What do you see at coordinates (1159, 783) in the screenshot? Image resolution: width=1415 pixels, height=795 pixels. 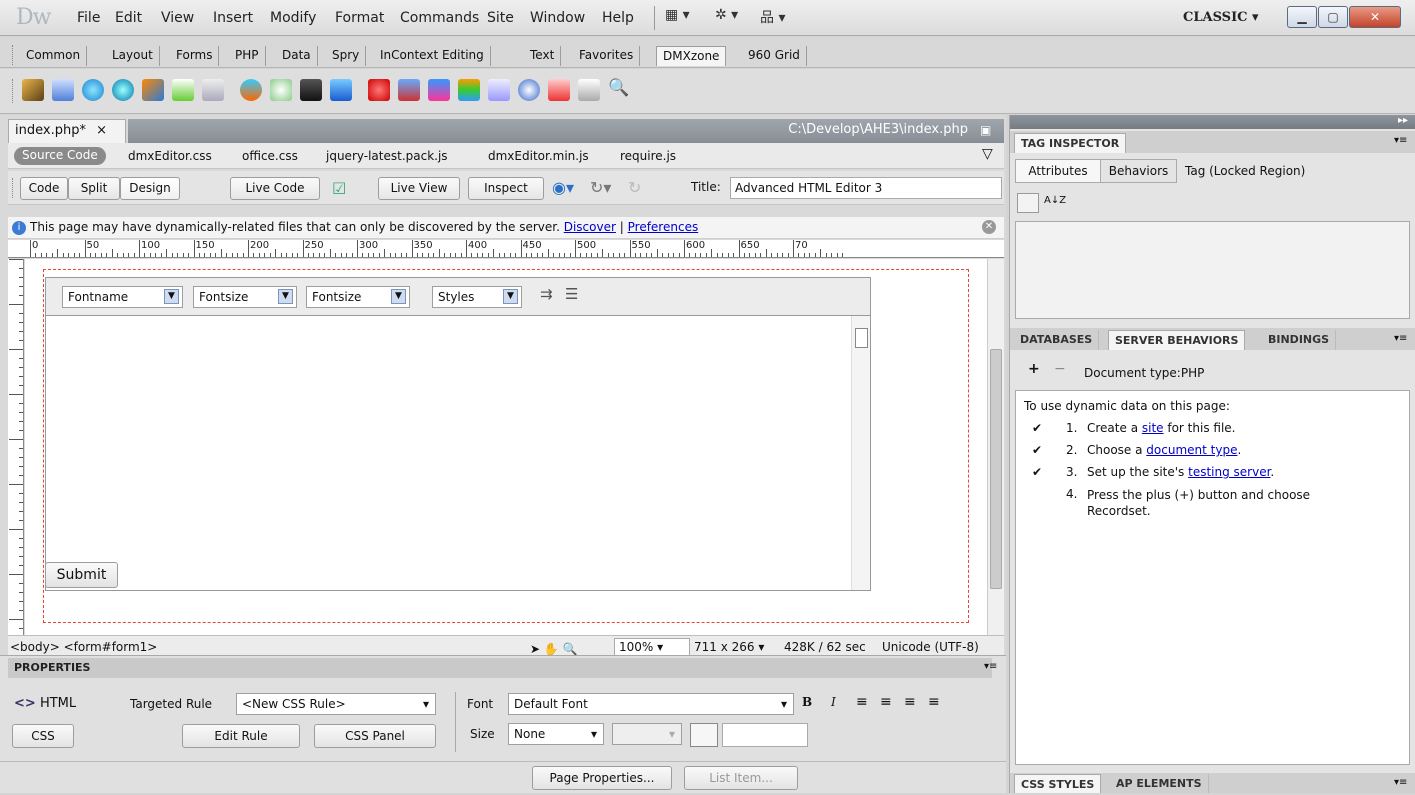 I see `tab-ap-elements: AP ELEMENTS` at bounding box center [1159, 783].